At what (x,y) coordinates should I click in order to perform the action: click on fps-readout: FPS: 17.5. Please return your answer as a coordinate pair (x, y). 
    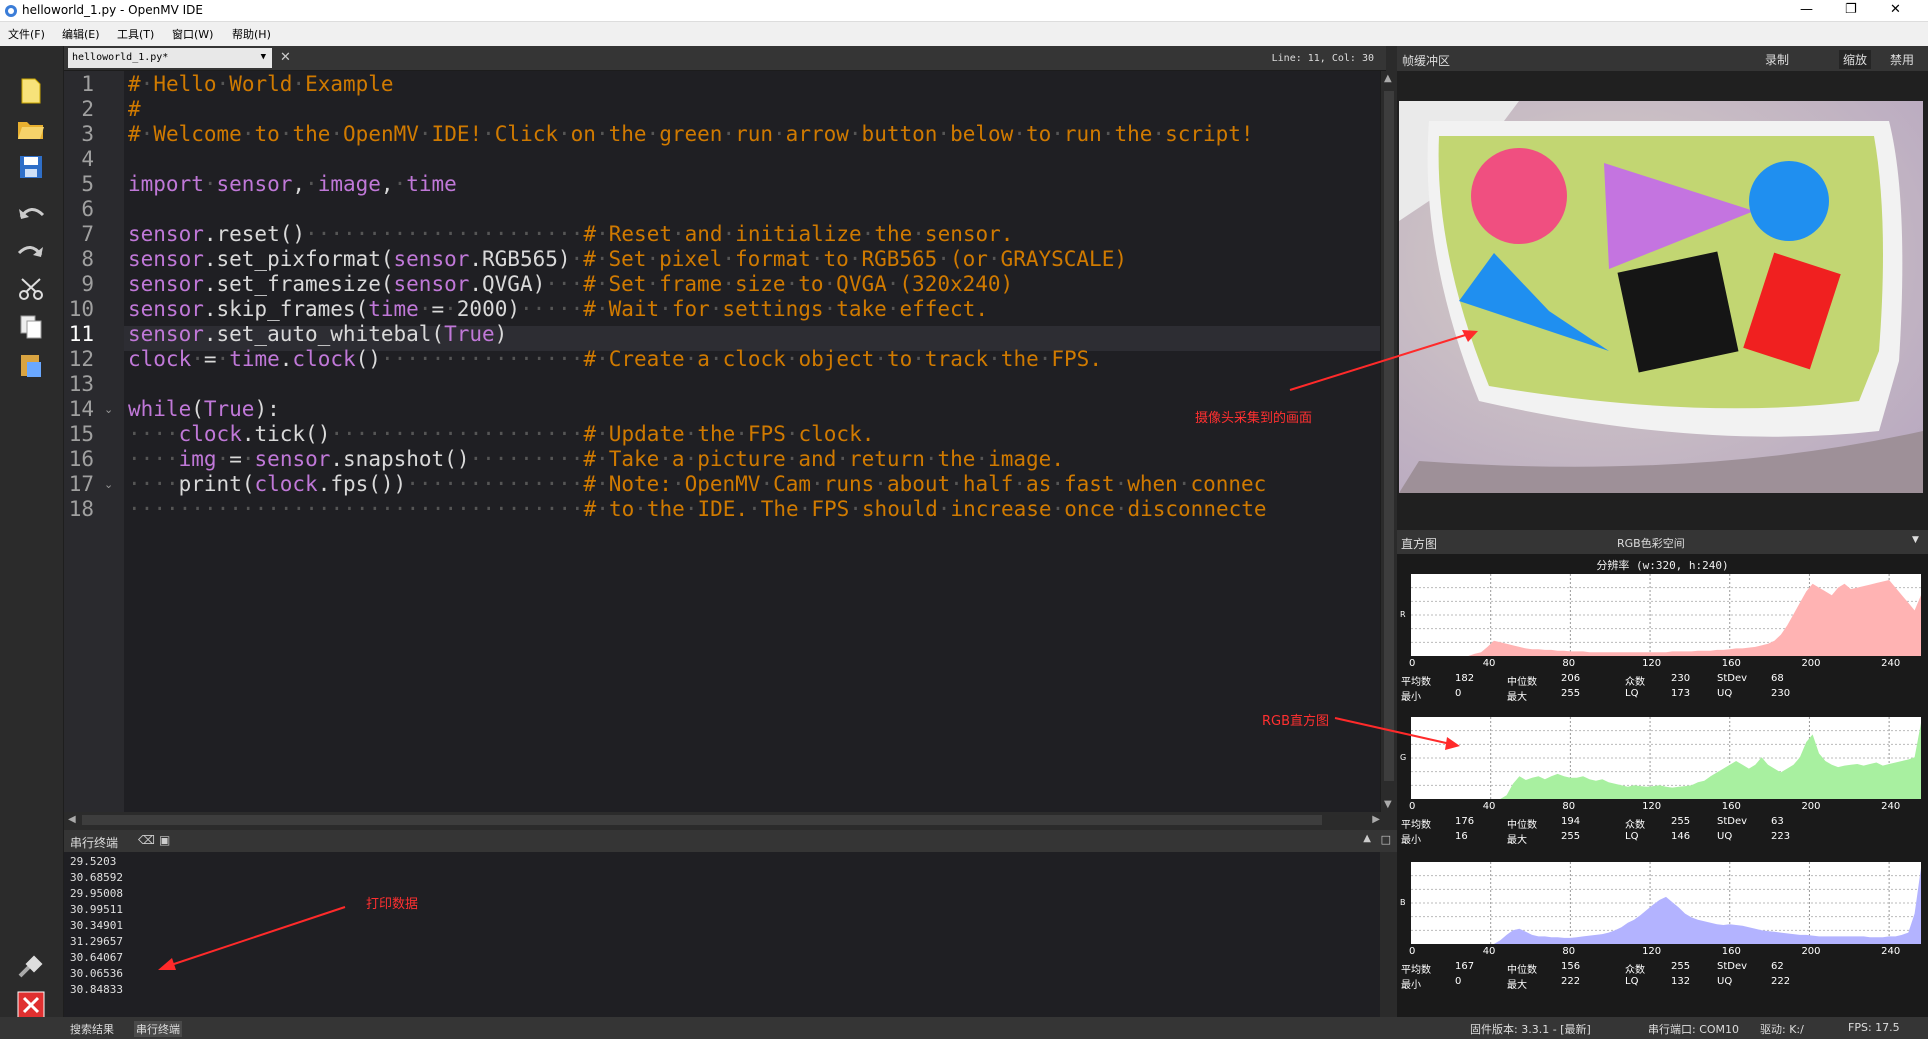
    Looking at the image, I should click on (1874, 1027).